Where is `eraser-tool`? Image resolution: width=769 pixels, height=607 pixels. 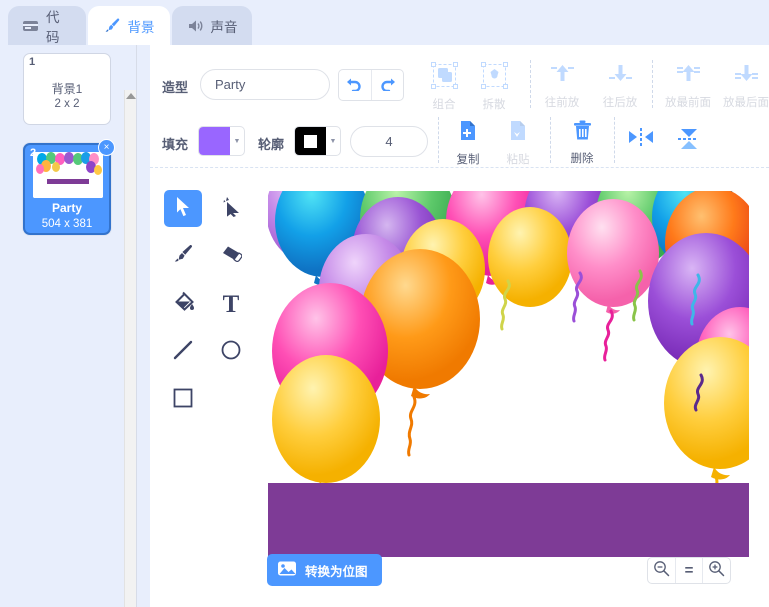 eraser-tool is located at coordinates (231, 256).